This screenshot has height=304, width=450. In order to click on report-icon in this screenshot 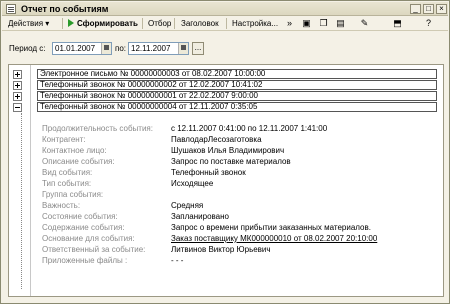, I will do `click(11, 9)`.